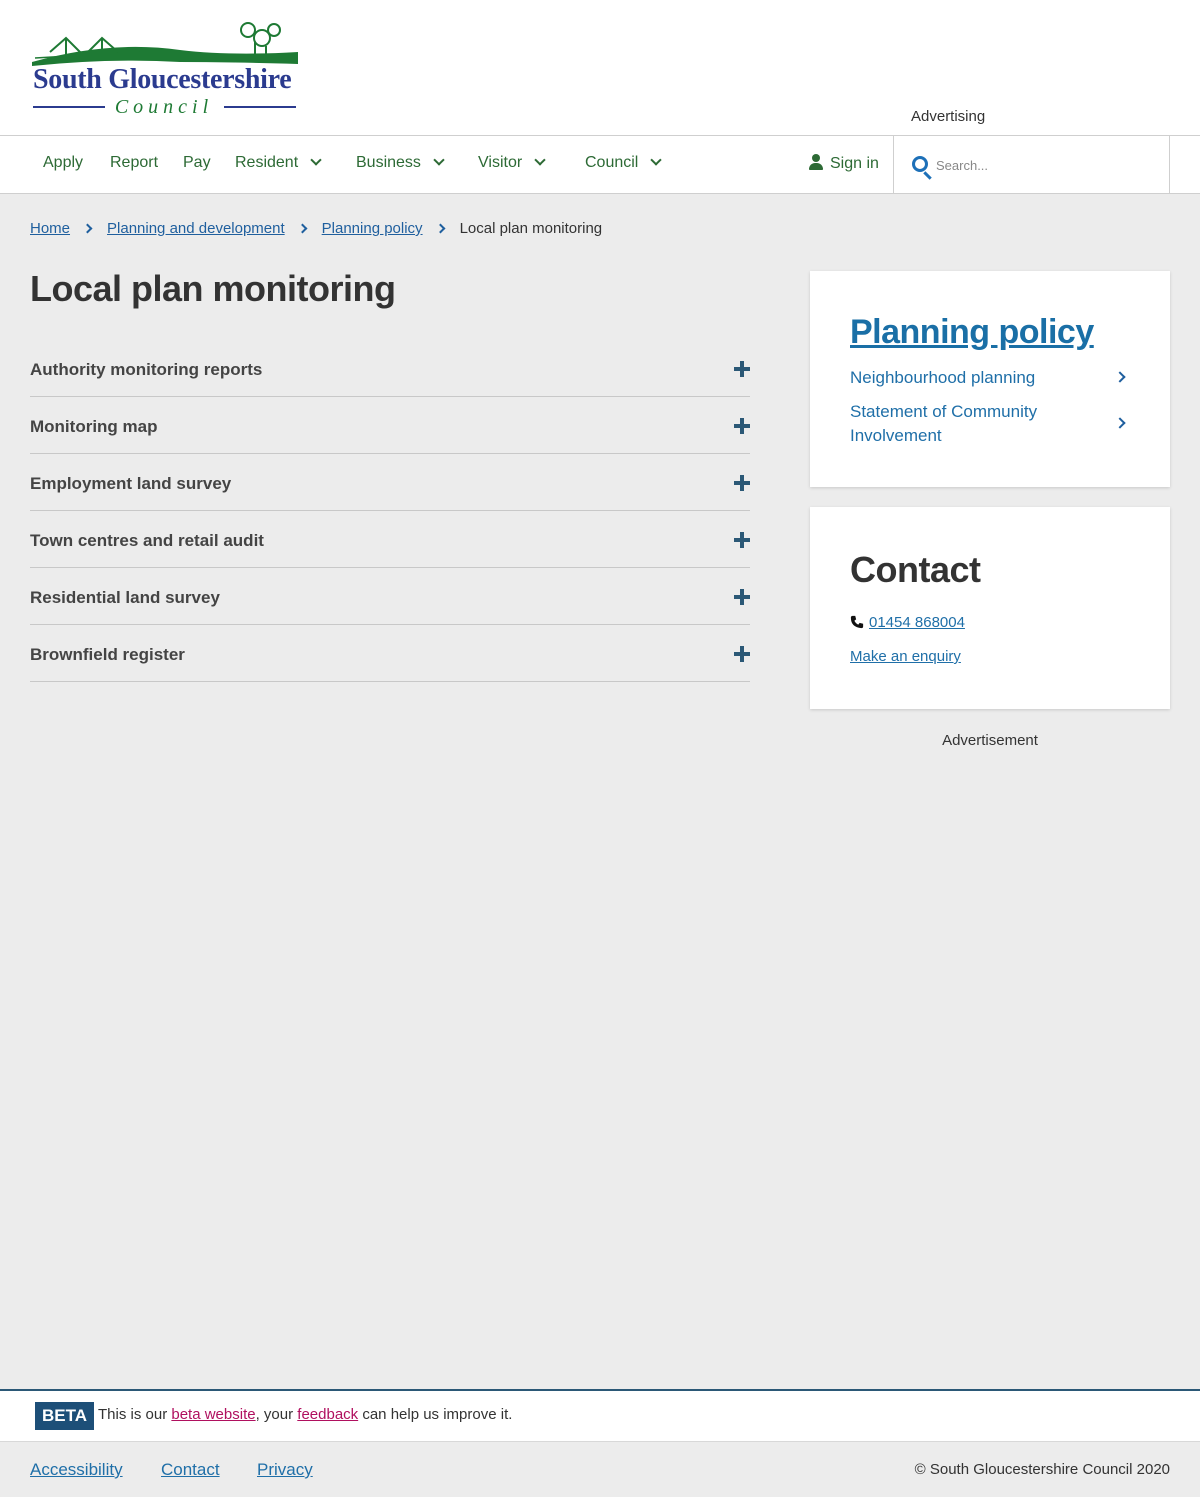  I want to click on advertisement-label: Advertisement, so click(990, 740).